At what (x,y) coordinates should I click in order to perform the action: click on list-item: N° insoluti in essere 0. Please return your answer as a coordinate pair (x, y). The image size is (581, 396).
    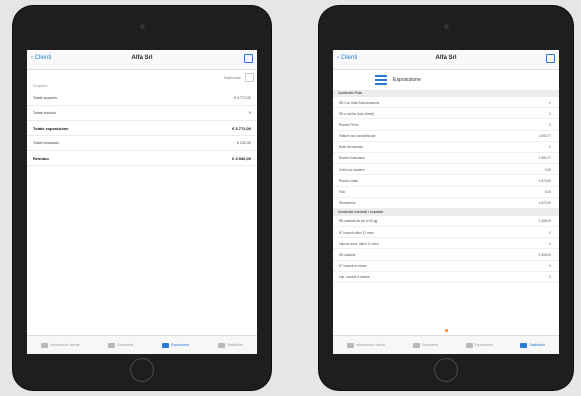
    Looking at the image, I should click on (446, 266).